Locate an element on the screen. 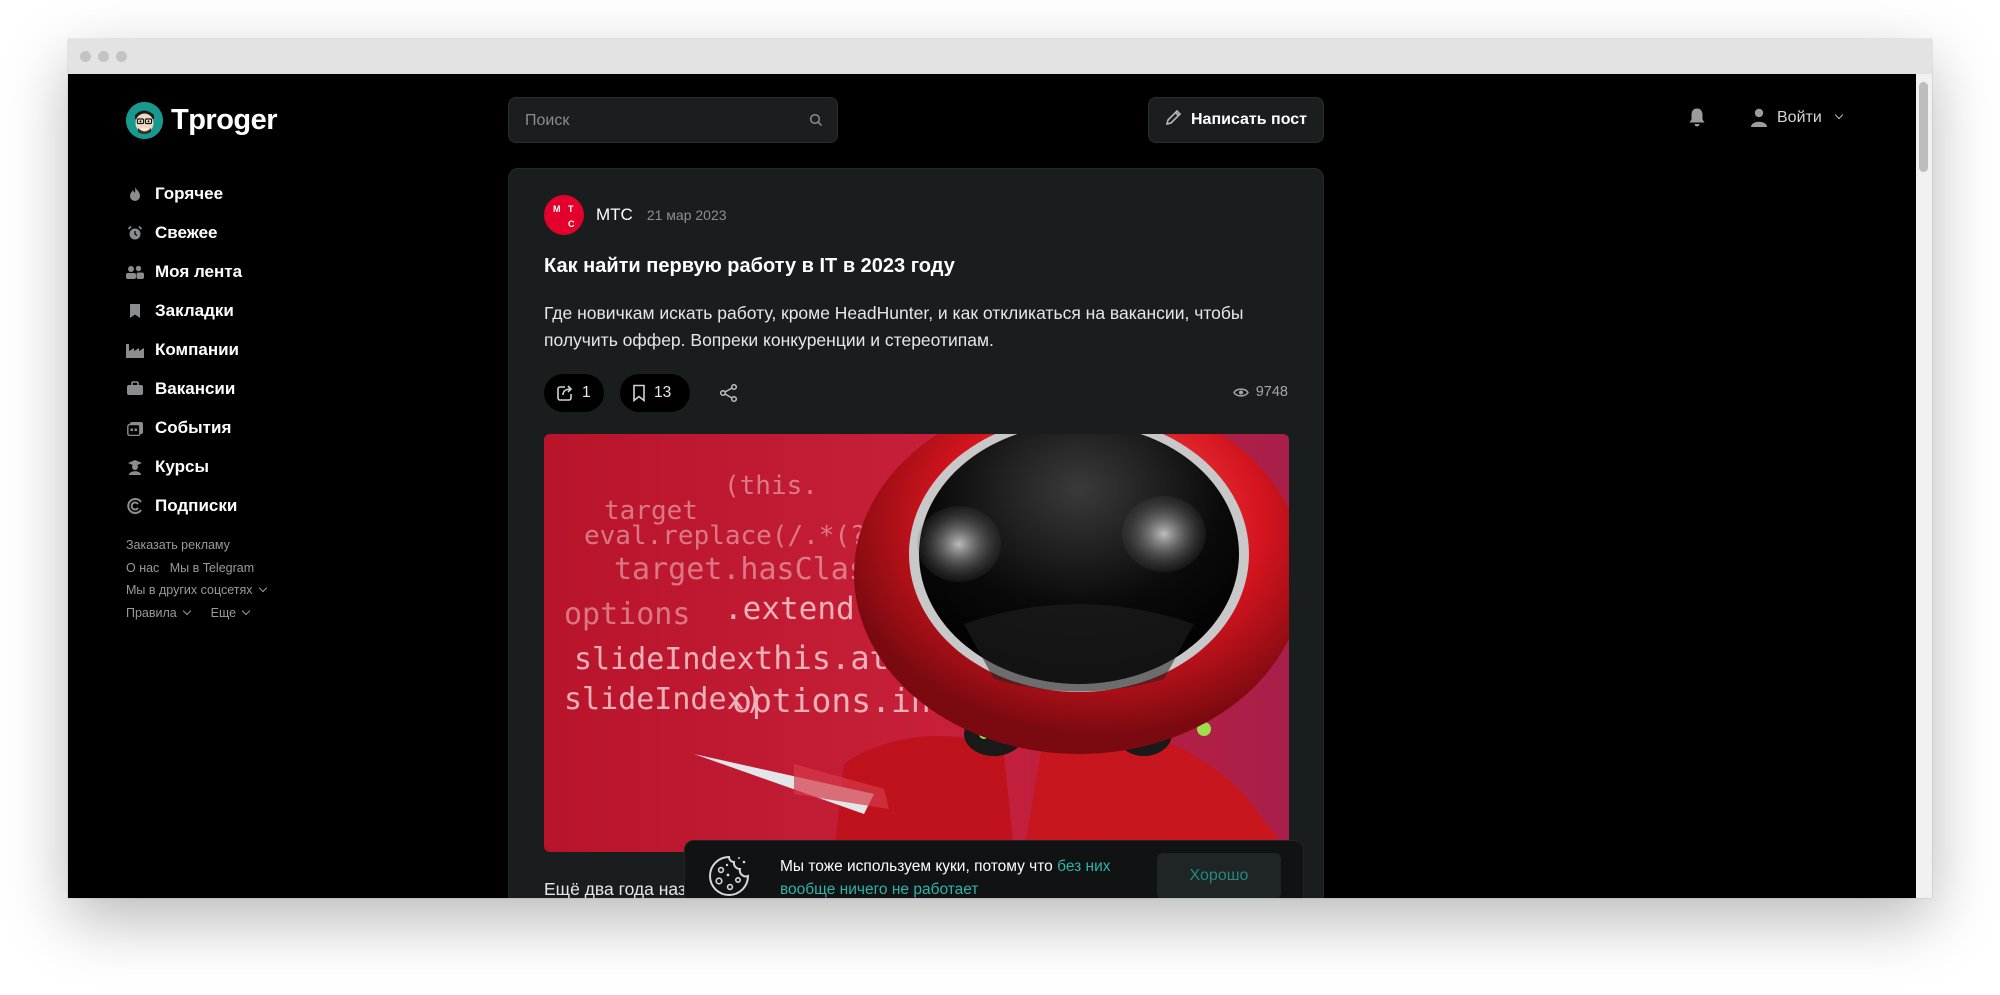 The image size is (2000, 995). site-logo: Tproger is located at coordinates (202, 120).